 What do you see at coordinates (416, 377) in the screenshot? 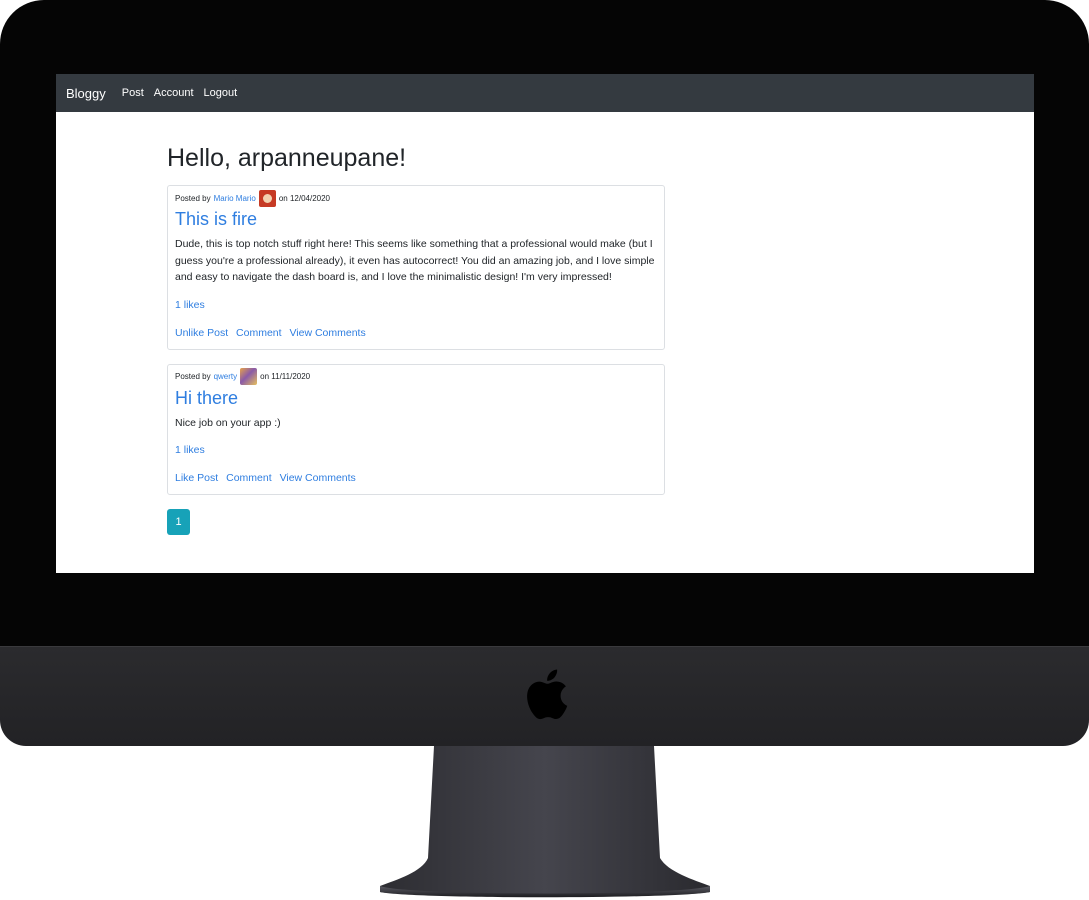
I see `post-meta: Posted by qwerty on 11/11/2020` at bounding box center [416, 377].